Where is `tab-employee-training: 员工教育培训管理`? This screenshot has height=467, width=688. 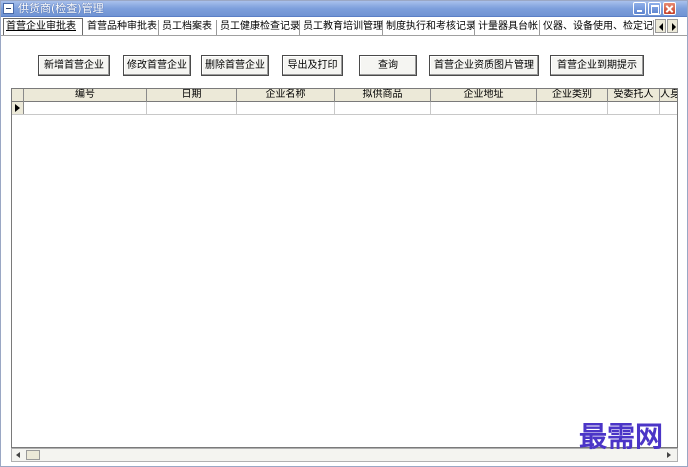
tab-employee-training: 员工教育培训管理 is located at coordinates (342, 27).